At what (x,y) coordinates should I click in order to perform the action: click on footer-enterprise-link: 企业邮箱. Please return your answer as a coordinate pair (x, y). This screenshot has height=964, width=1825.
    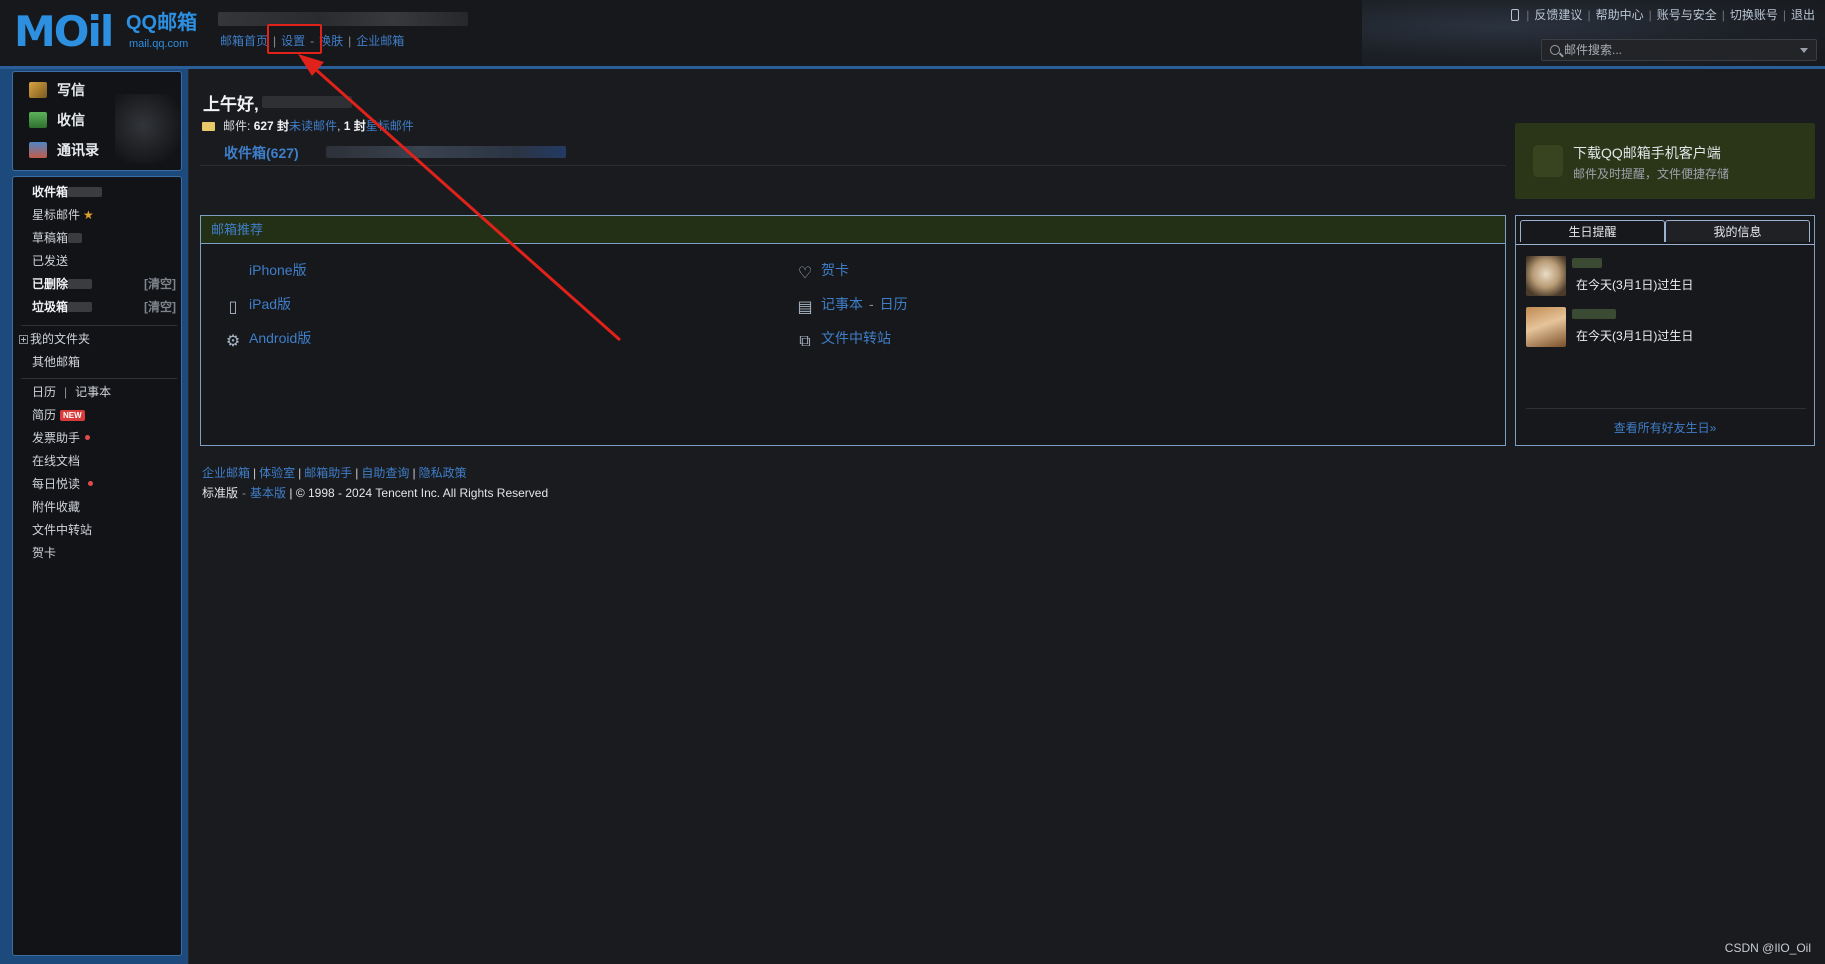
    Looking at the image, I should click on (226, 473).